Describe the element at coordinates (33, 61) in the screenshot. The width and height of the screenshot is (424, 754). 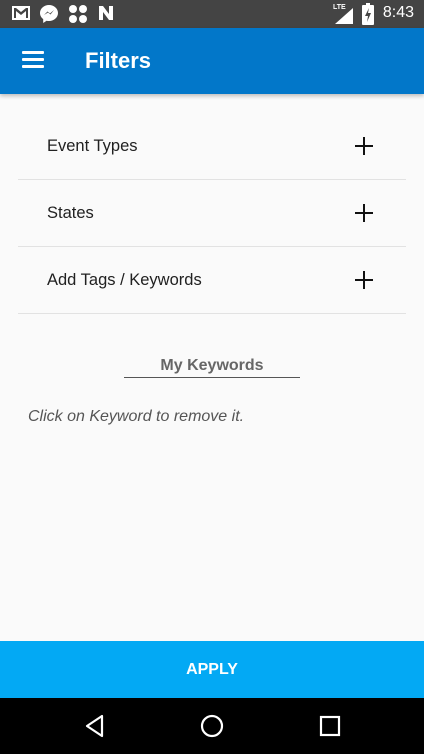
I see `hamburger-menu-icon` at that location.